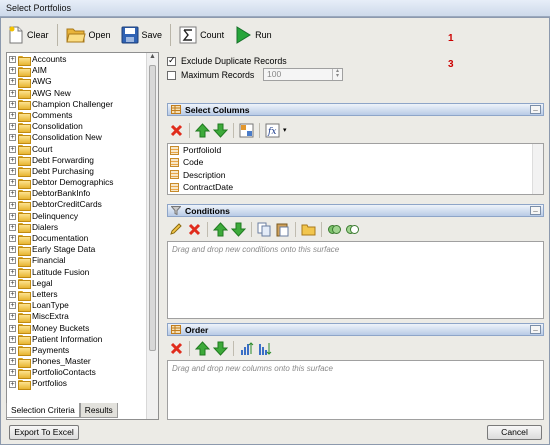 Image resolution: width=550 pixels, height=445 pixels. Describe the element at coordinates (78, 261) in the screenshot. I see `tree-item: + Financial` at that location.